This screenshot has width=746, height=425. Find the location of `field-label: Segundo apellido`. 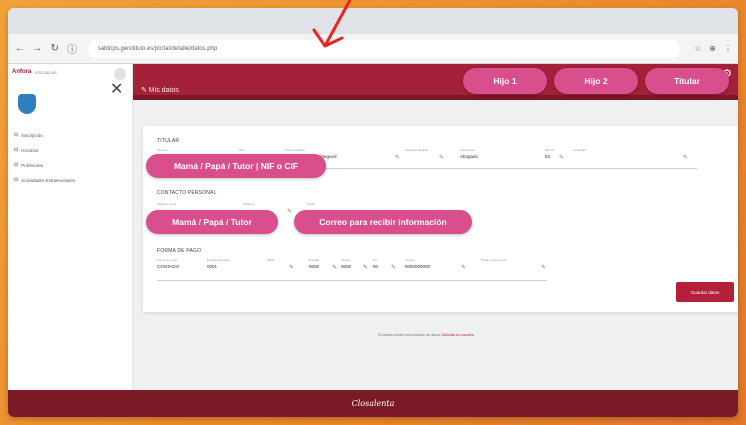

field-label: Segundo apellido is located at coordinates (417, 150).